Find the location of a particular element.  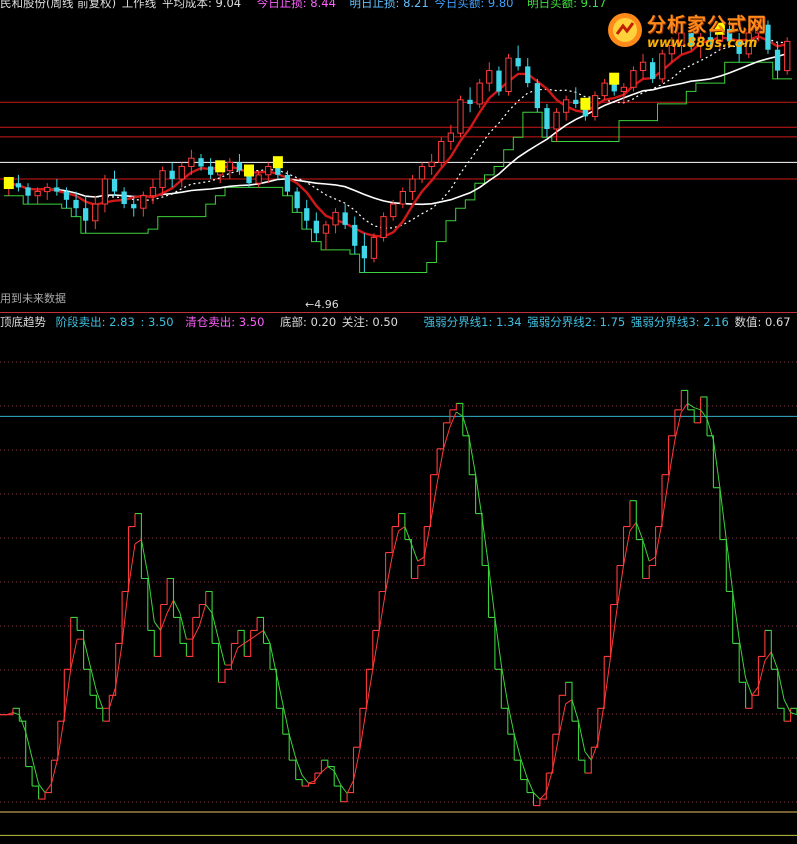

stage-sell-b: : 3.50 is located at coordinates (157, 322).